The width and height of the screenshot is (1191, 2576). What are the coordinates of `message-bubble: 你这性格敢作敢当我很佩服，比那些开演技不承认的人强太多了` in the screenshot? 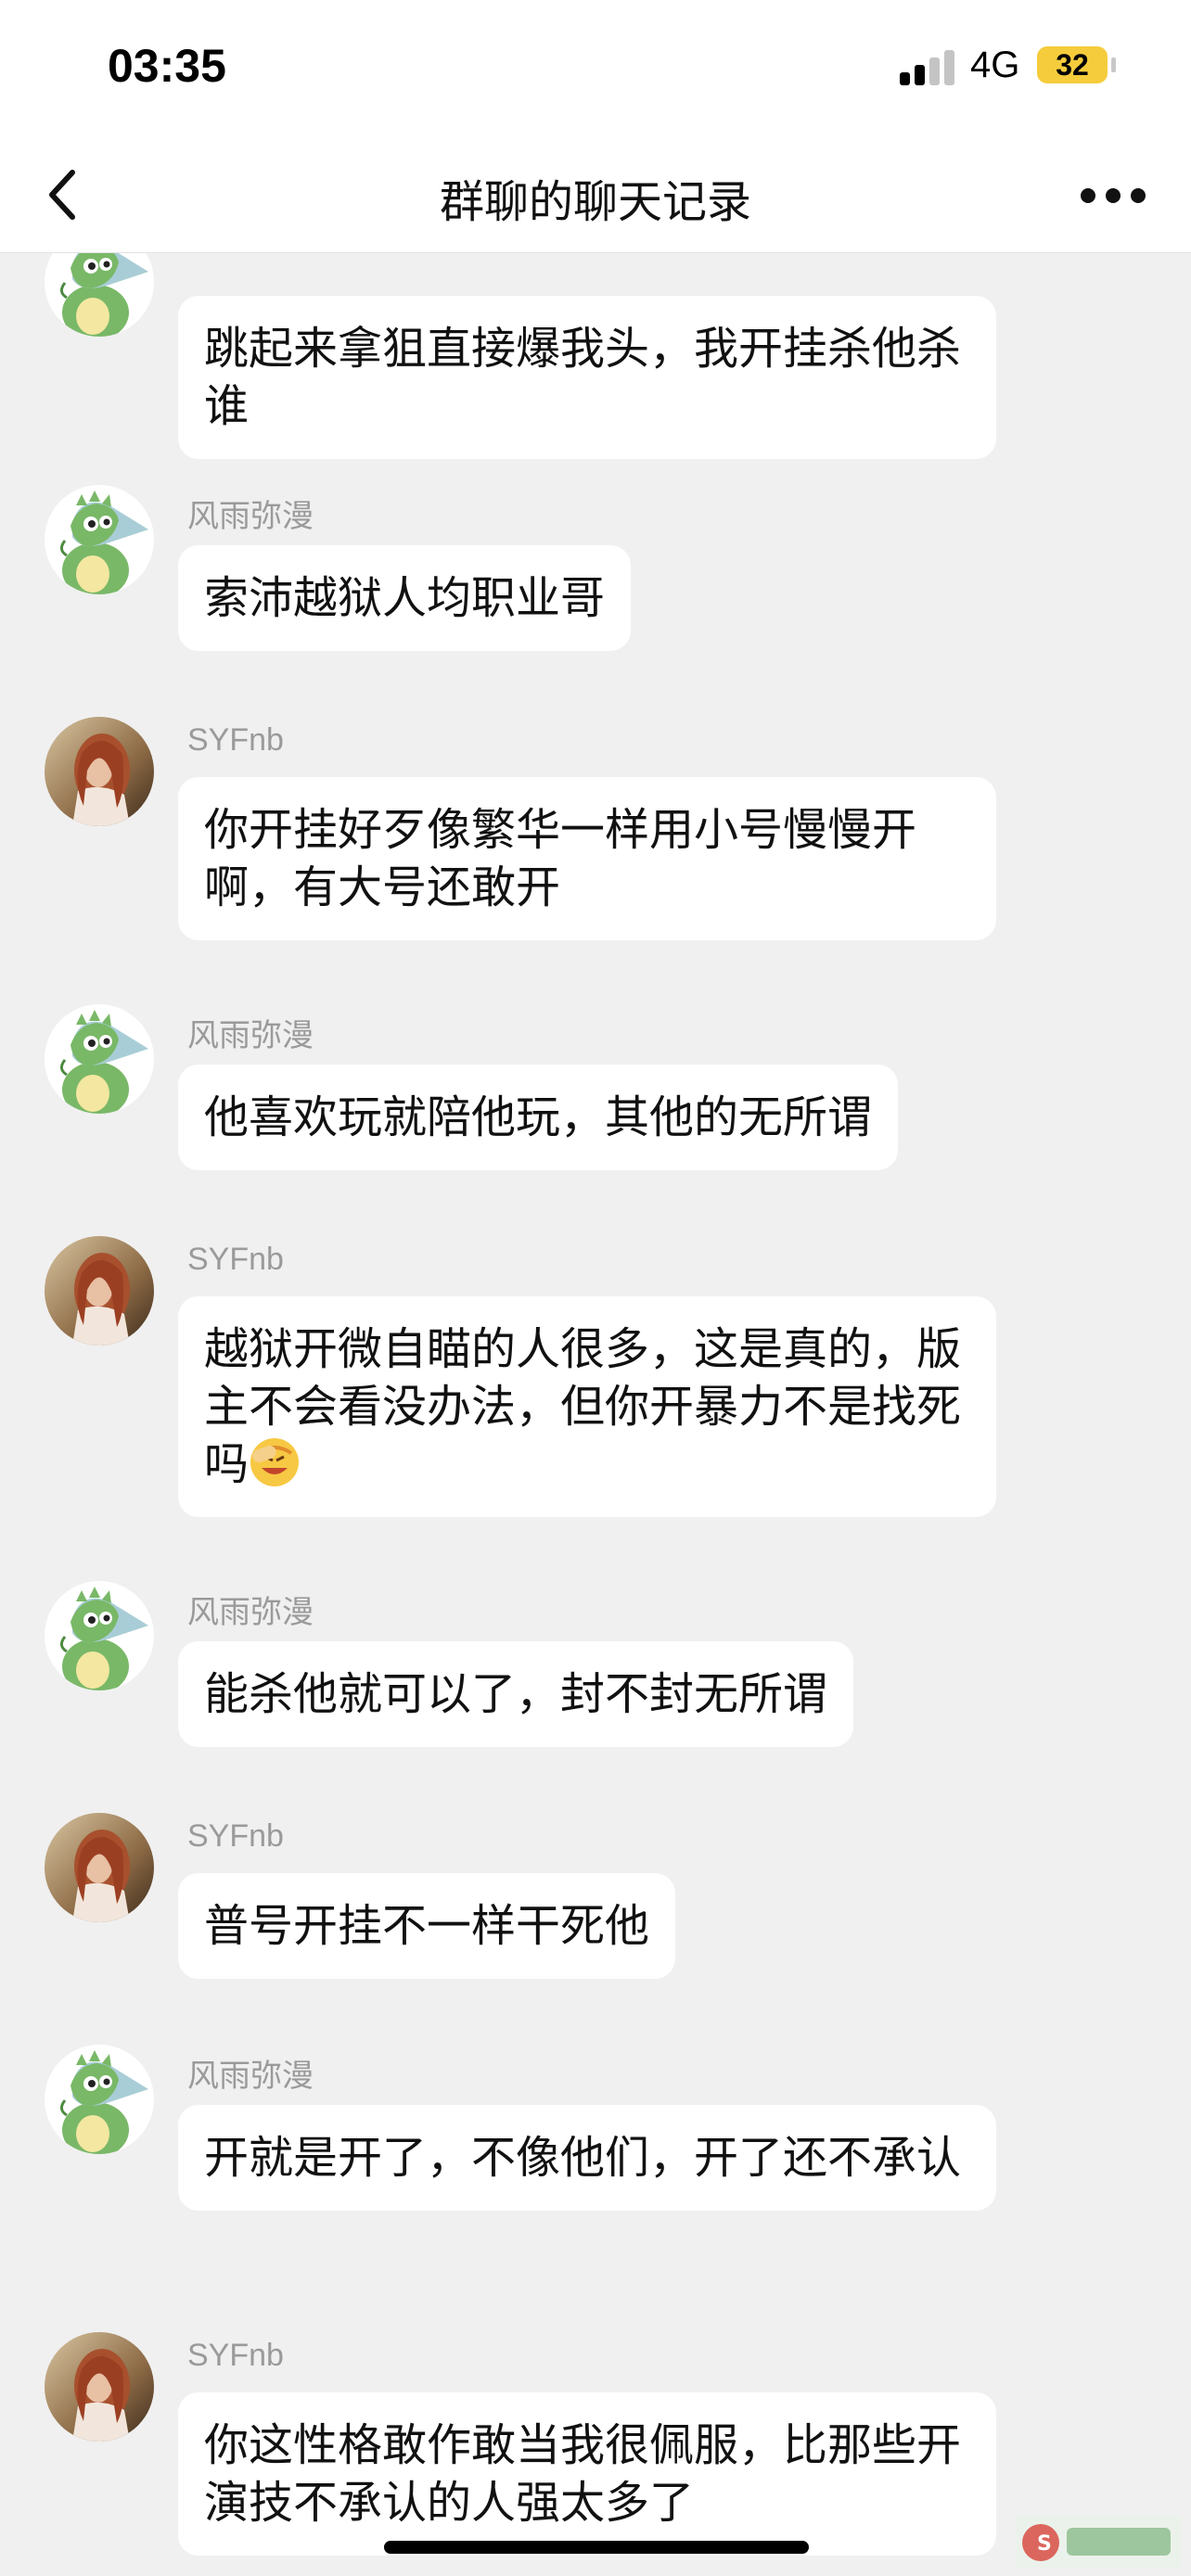 It's located at (587, 2474).